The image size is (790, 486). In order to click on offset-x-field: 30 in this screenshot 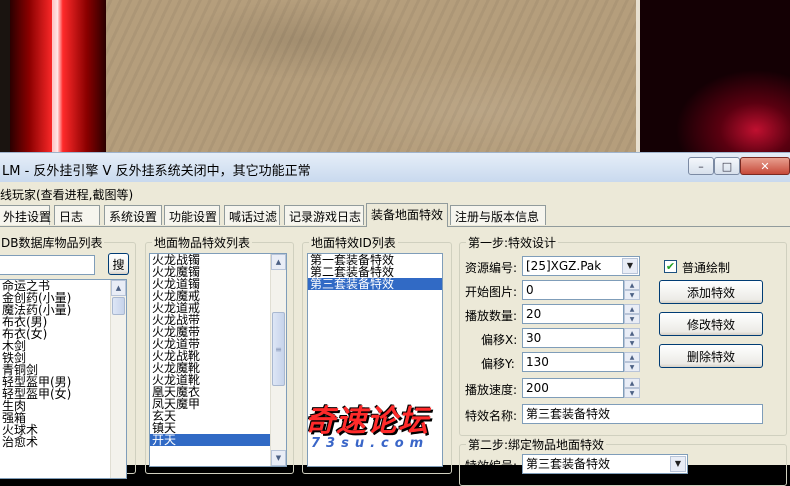, I will do `click(573, 338)`.